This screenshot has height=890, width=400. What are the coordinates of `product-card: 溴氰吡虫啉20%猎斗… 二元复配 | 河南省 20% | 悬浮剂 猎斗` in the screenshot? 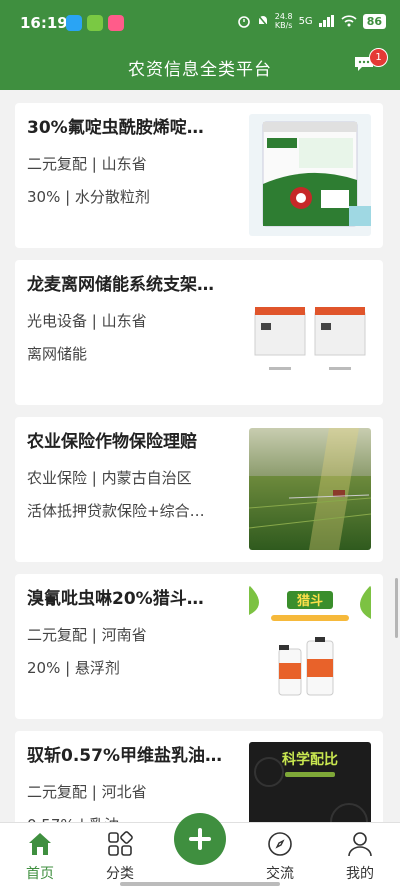 It's located at (199, 646).